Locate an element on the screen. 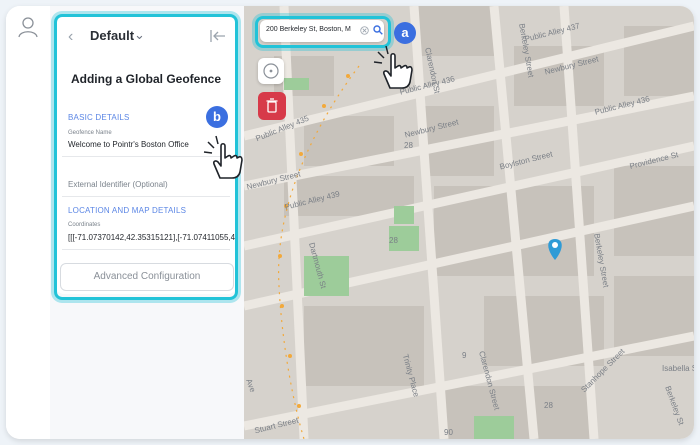 The image size is (700, 445). clear-icon is located at coordinates (364, 30).